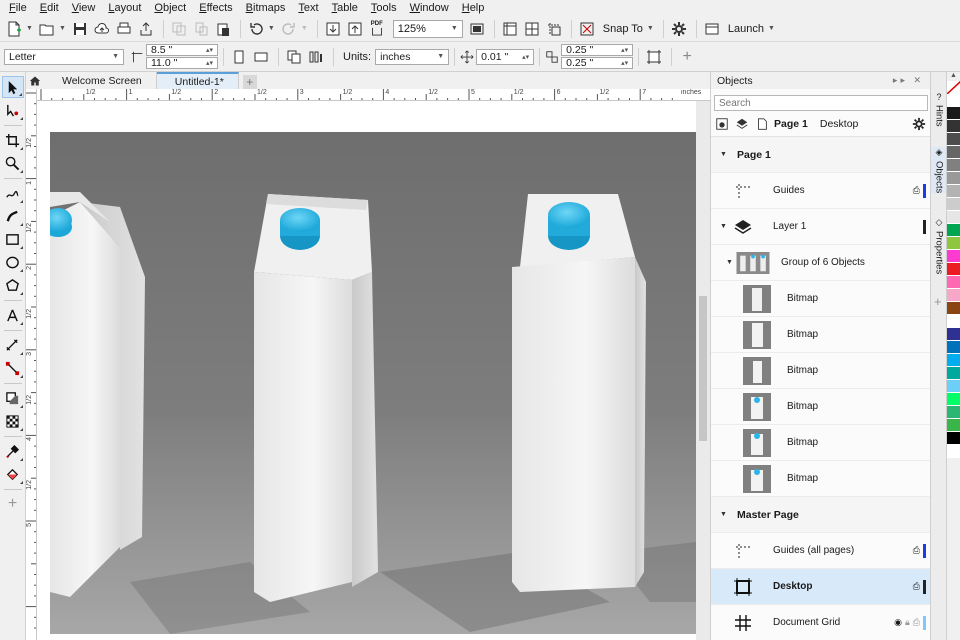 This screenshot has height=640, width=960. Describe the element at coordinates (510, 29) in the screenshot. I see `show-rulers-icon` at that location.